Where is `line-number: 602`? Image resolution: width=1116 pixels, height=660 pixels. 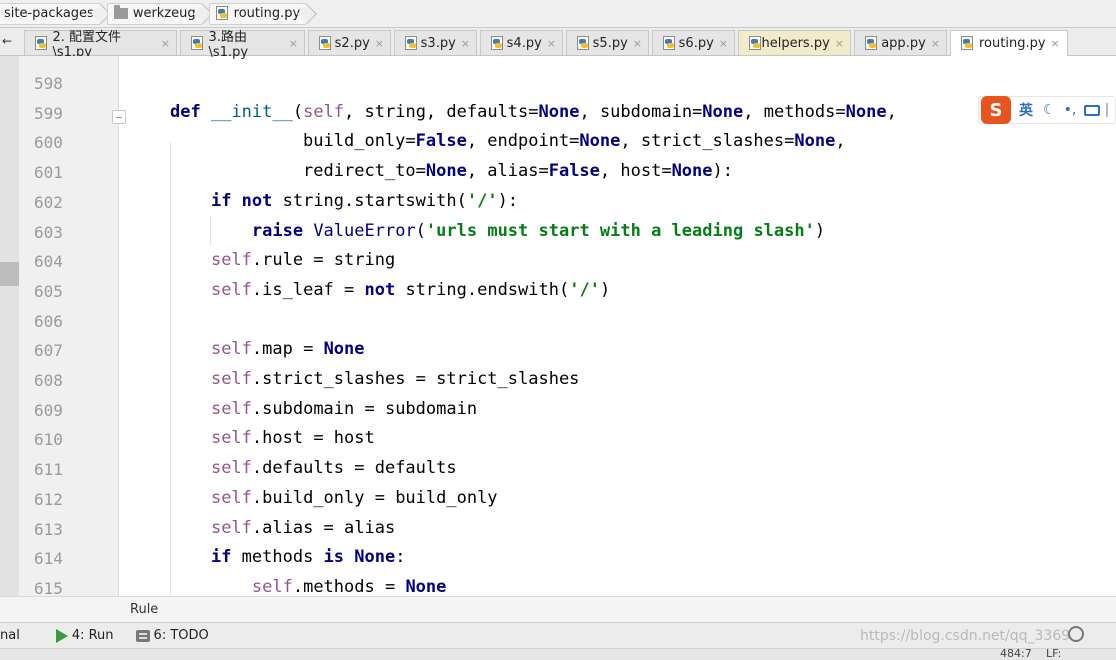 line-number: 602 is located at coordinates (48, 202).